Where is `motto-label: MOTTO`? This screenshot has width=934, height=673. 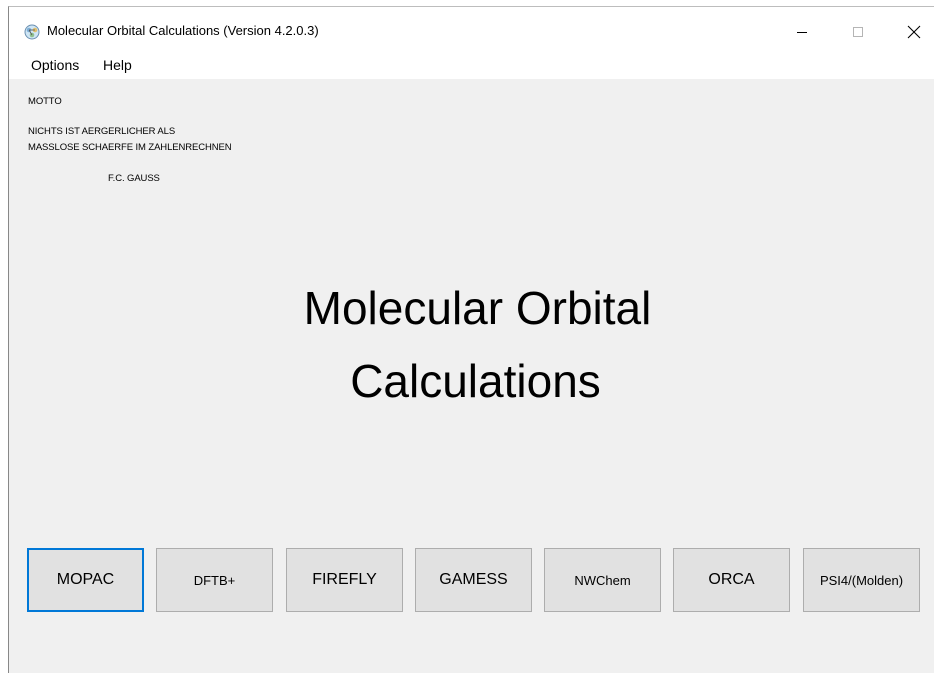 motto-label: MOTTO is located at coordinates (45, 101).